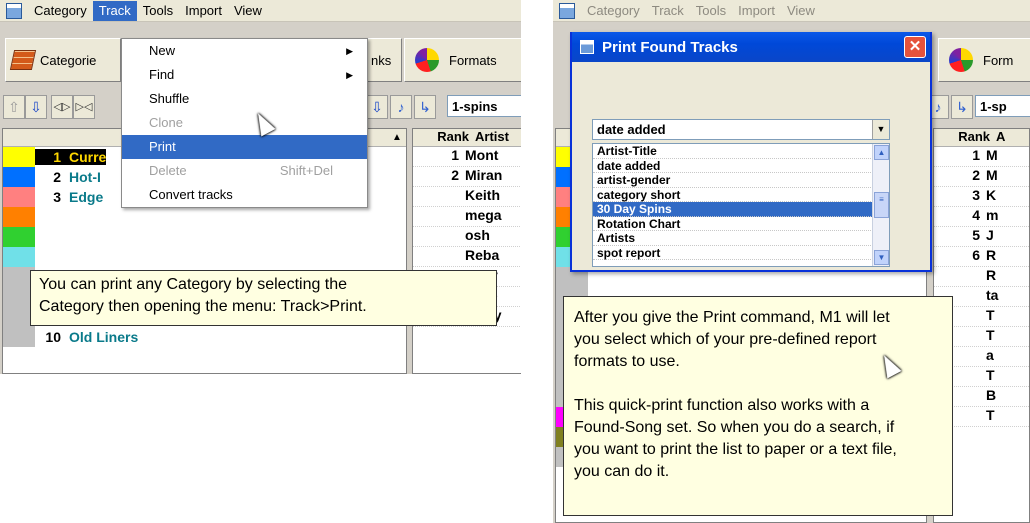  Describe the element at coordinates (1002, 106) in the screenshot. I see `format-select: 1-sp` at that location.